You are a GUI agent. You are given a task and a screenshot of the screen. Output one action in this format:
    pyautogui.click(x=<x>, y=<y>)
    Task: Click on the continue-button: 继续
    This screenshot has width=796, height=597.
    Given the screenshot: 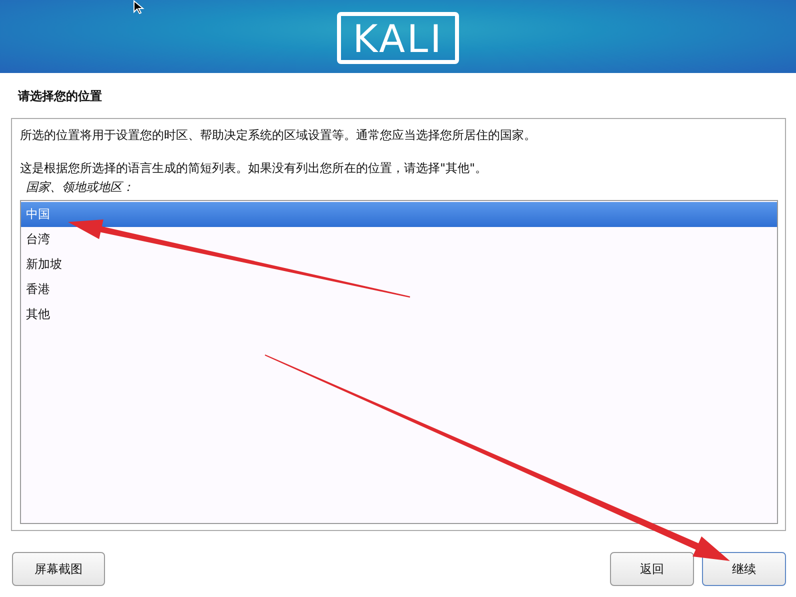 What is the action you would take?
    pyautogui.click(x=744, y=569)
    